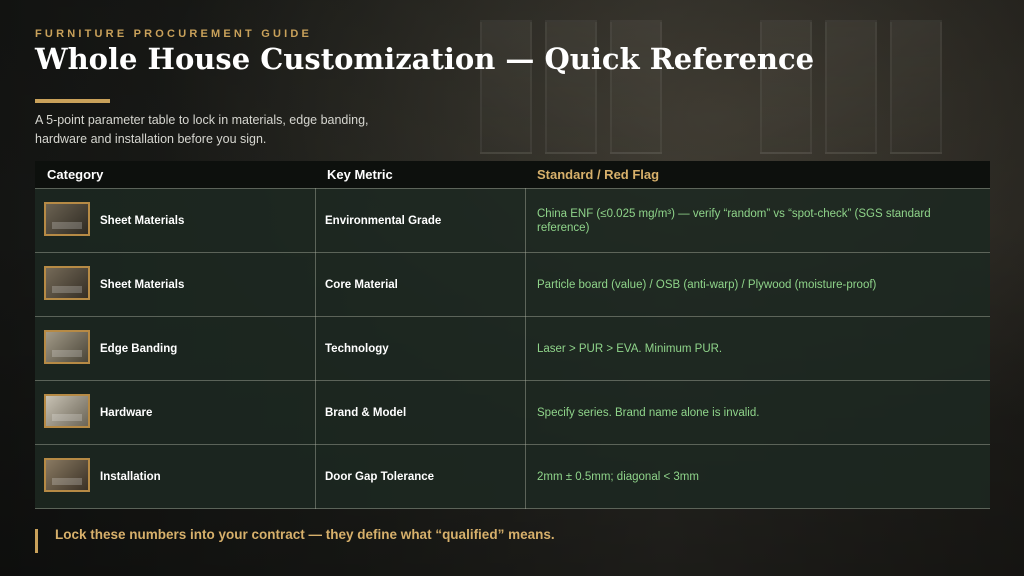 Image resolution: width=1024 pixels, height=576 pixels. What do you see at coordinates (72, 101) in the screenshot?
I see `accent-rule` at bounding box center [72, 101].